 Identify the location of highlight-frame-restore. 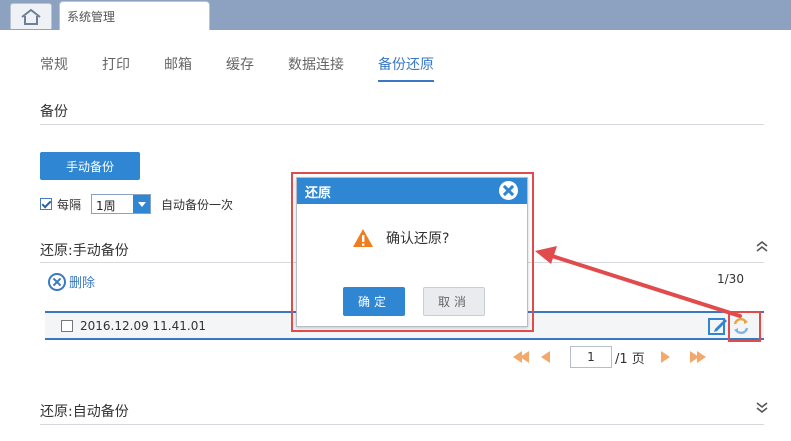
(744, 326).